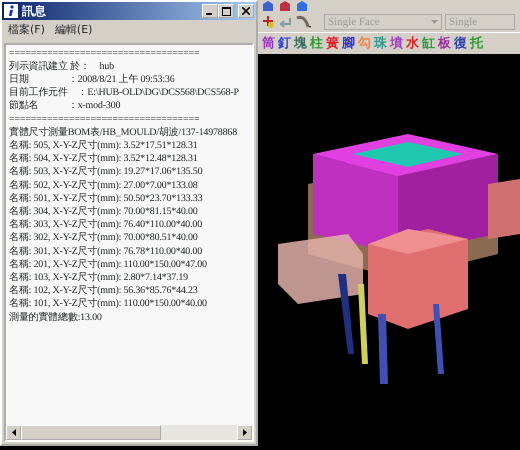 The height and width of the screenshot is (450, 520). What do you see at coordinates (444, 44) in the screenshot?
I see `part-type-button: 板` at bounding box center [444, 44].